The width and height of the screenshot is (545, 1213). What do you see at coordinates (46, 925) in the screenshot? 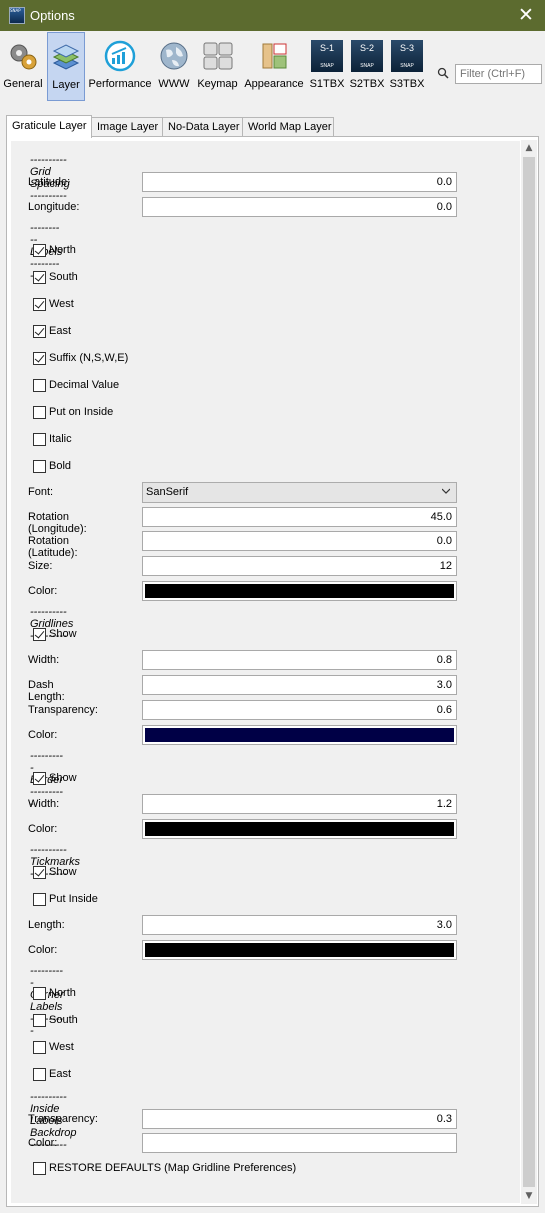
I see `tickmarks-length-label: Length:` at bounding box center [46, 925].